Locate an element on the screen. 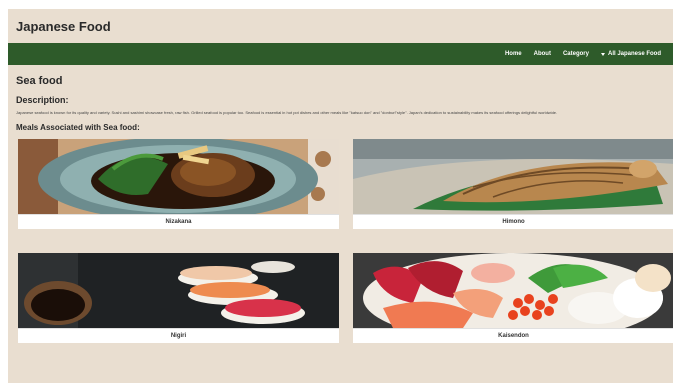  meals-heading: Meals Associated with Sea food: is located at coordinates (78, 127).